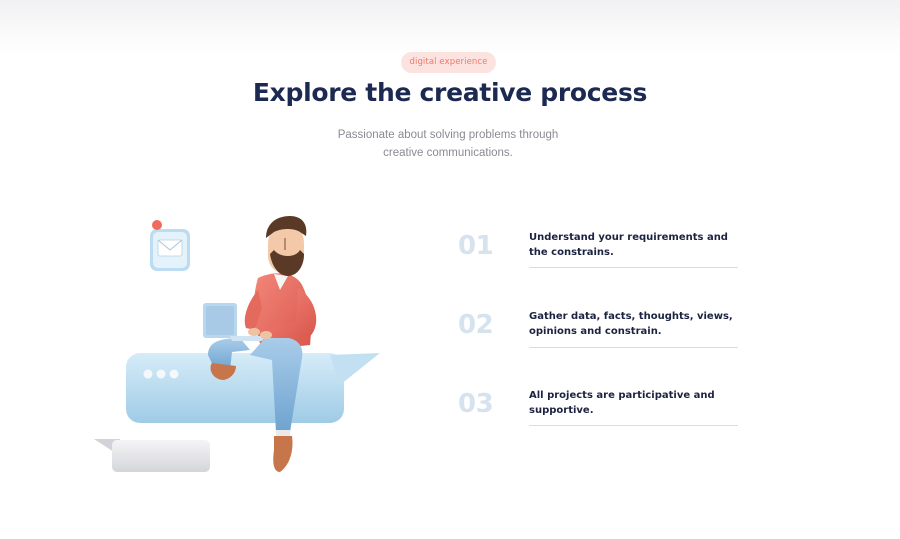 The width and height of the screenshot is (900, 539). I want to click on step-number: 02, so click(476, 325).